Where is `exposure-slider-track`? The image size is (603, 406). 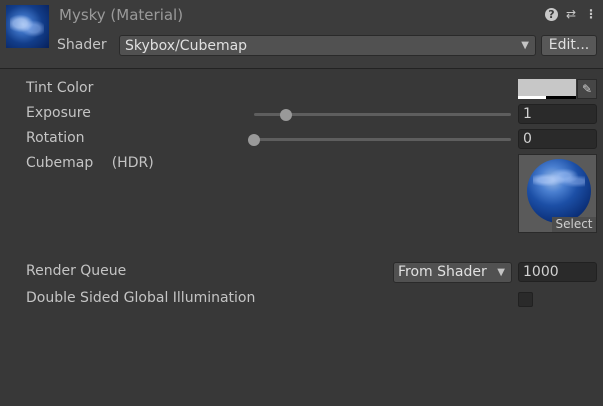 exposure-slider-track is located at coordinates (382, 114).